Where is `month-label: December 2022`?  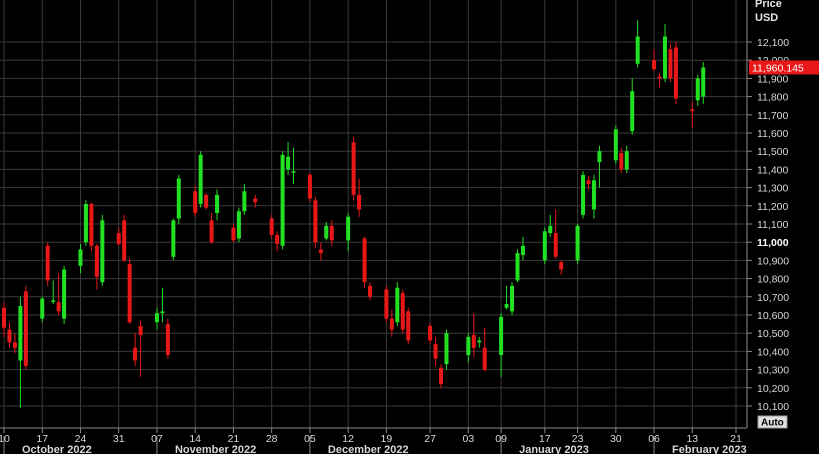 month-label: December 2022 is located at coordinates (368, 449).